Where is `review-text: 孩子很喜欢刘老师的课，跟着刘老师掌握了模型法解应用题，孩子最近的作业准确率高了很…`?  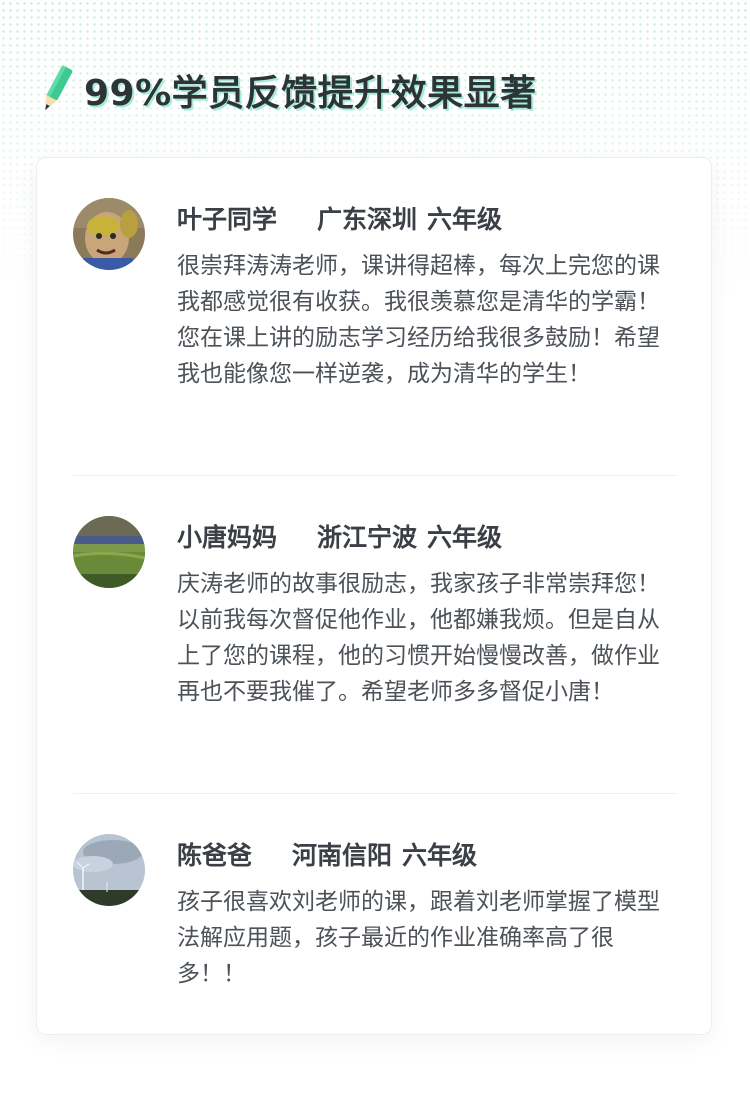 review-text: 孩子很喜欢刘老师的课，跟着刘老师掌握了模型法解应用题，孩子最近的作业准确率高了很… is located at coordinates (418, 938).